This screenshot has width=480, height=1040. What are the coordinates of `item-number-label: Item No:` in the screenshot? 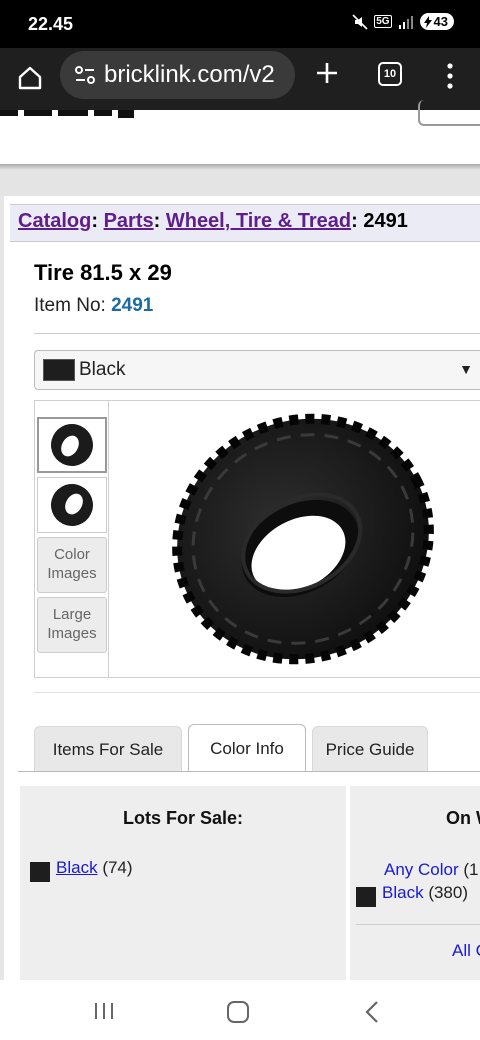 It's located at (73, 305).